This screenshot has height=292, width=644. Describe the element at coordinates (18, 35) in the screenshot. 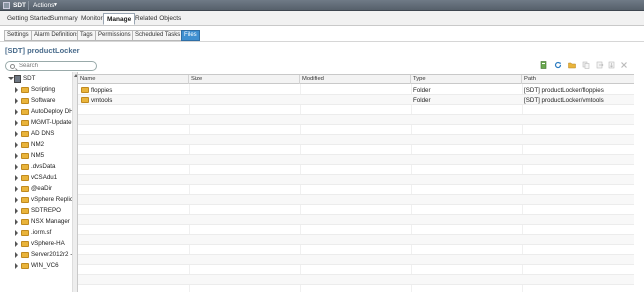

I see `tab-settings: Settings` at that location.